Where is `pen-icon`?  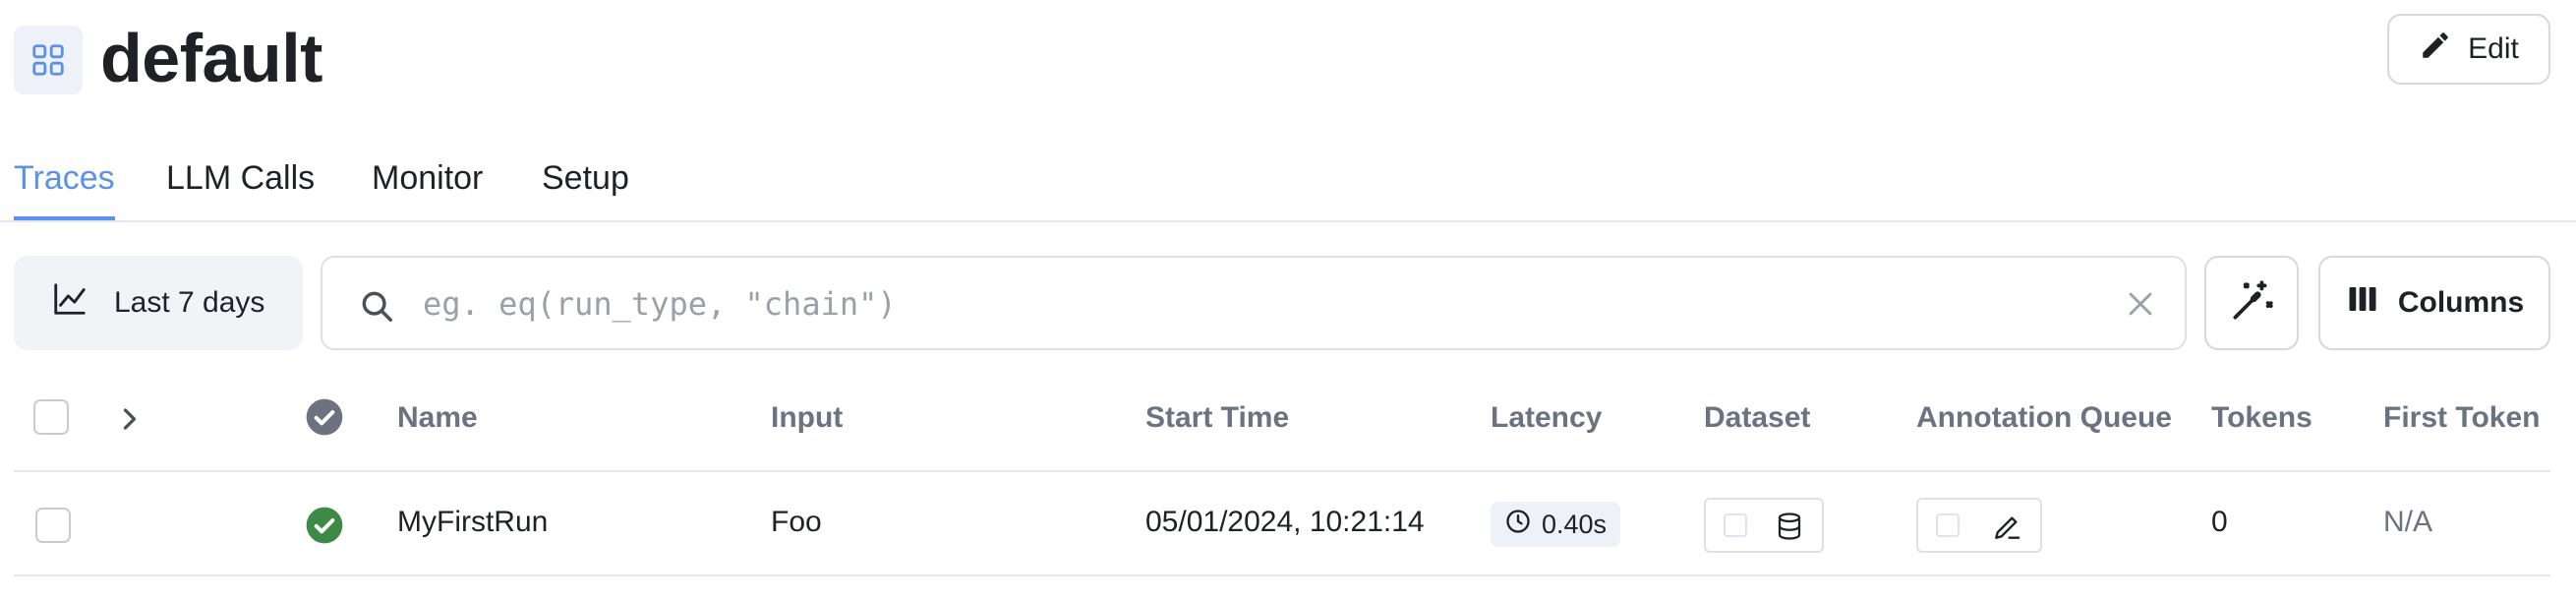
pen-icon is located at coordinates (2006, 530).